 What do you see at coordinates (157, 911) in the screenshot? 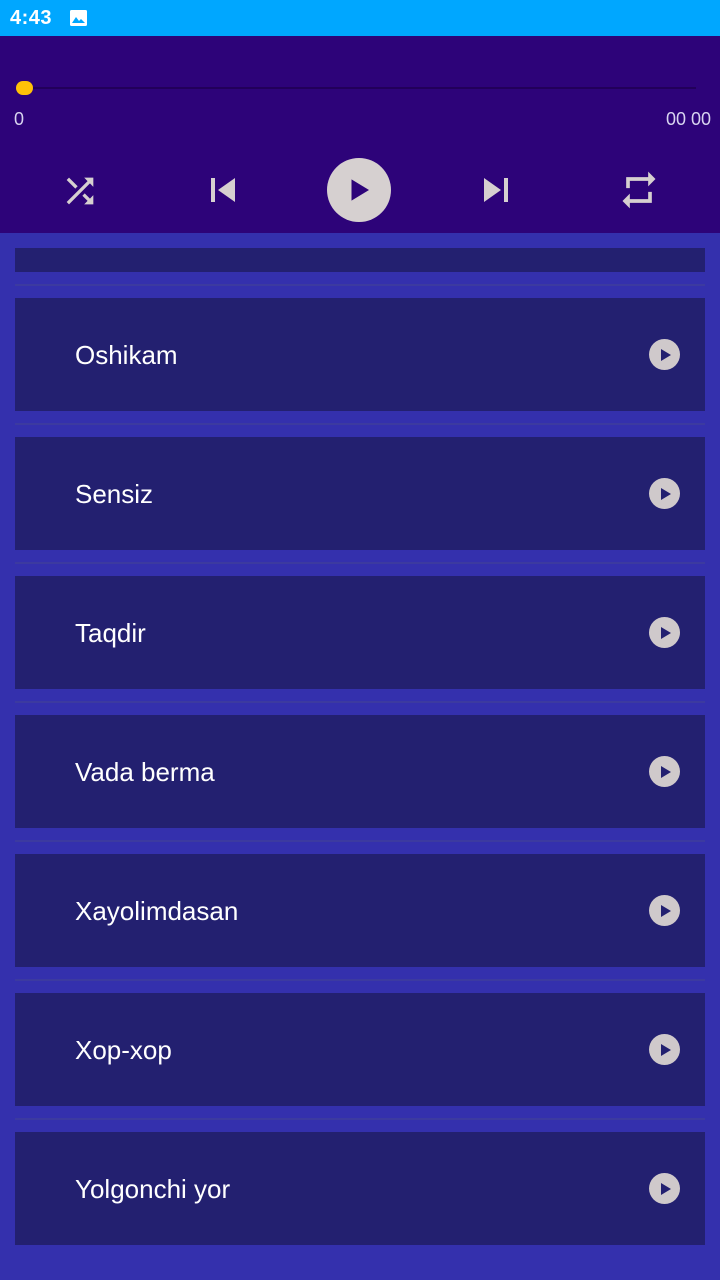
I see `song-title: Xayolimdasan` at bounding box center [157, 911].